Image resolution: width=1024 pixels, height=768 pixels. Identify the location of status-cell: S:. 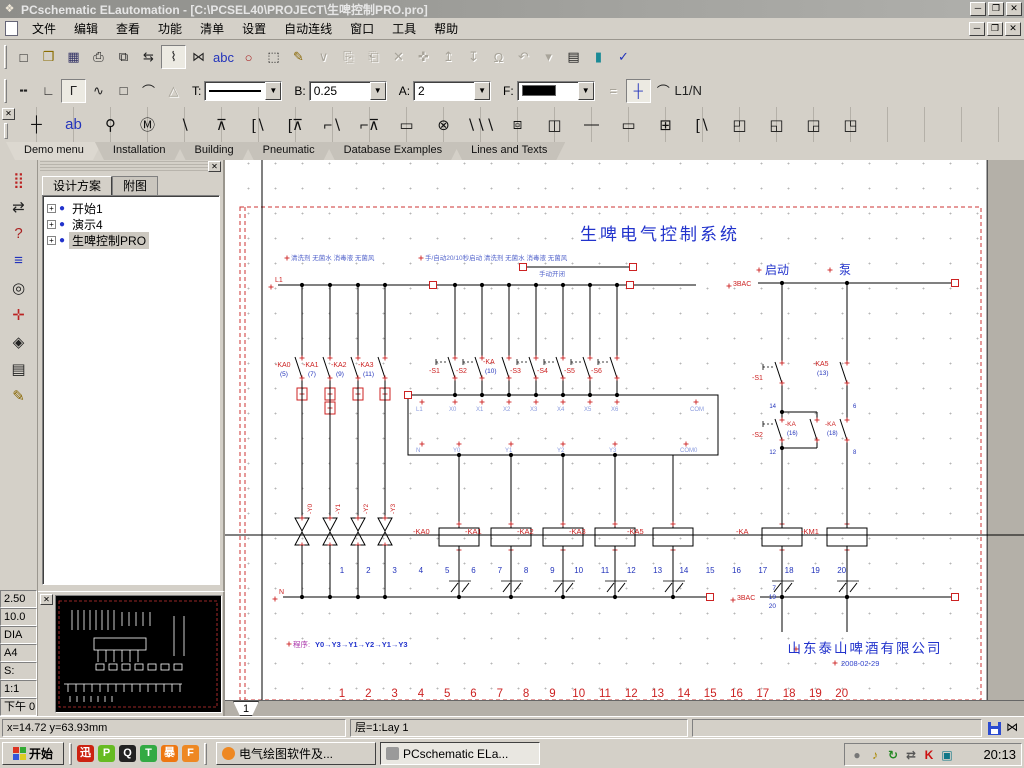
(18, 671).